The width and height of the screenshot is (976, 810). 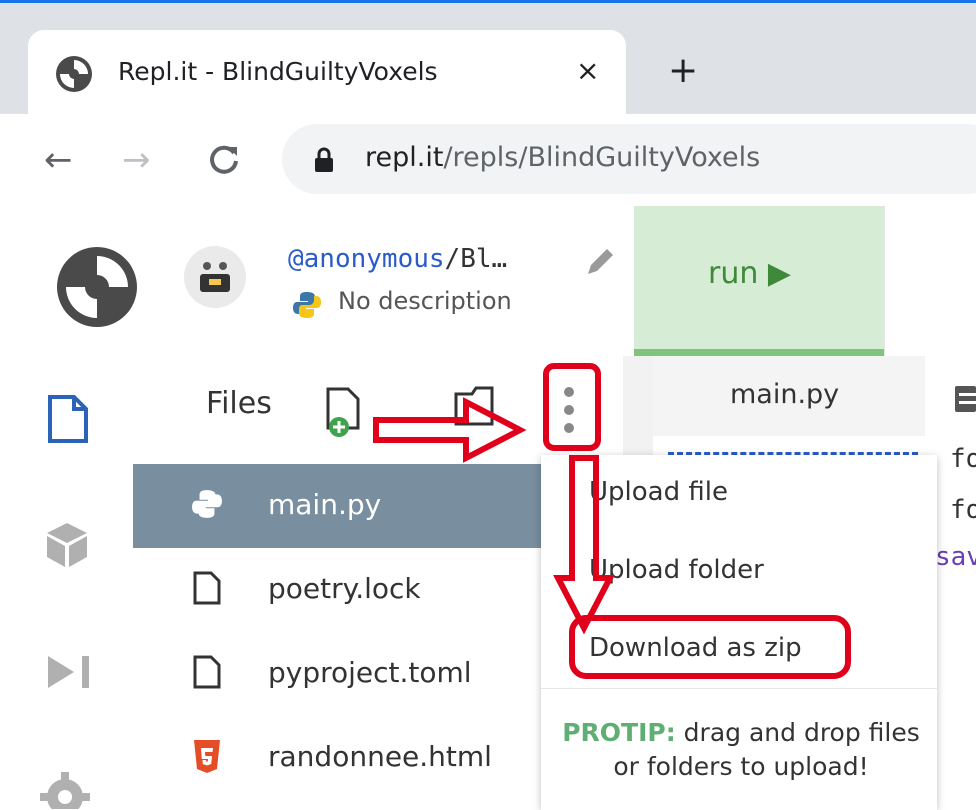 I want to click on annotation-highlight-more-options, so click(x=572, y=407).